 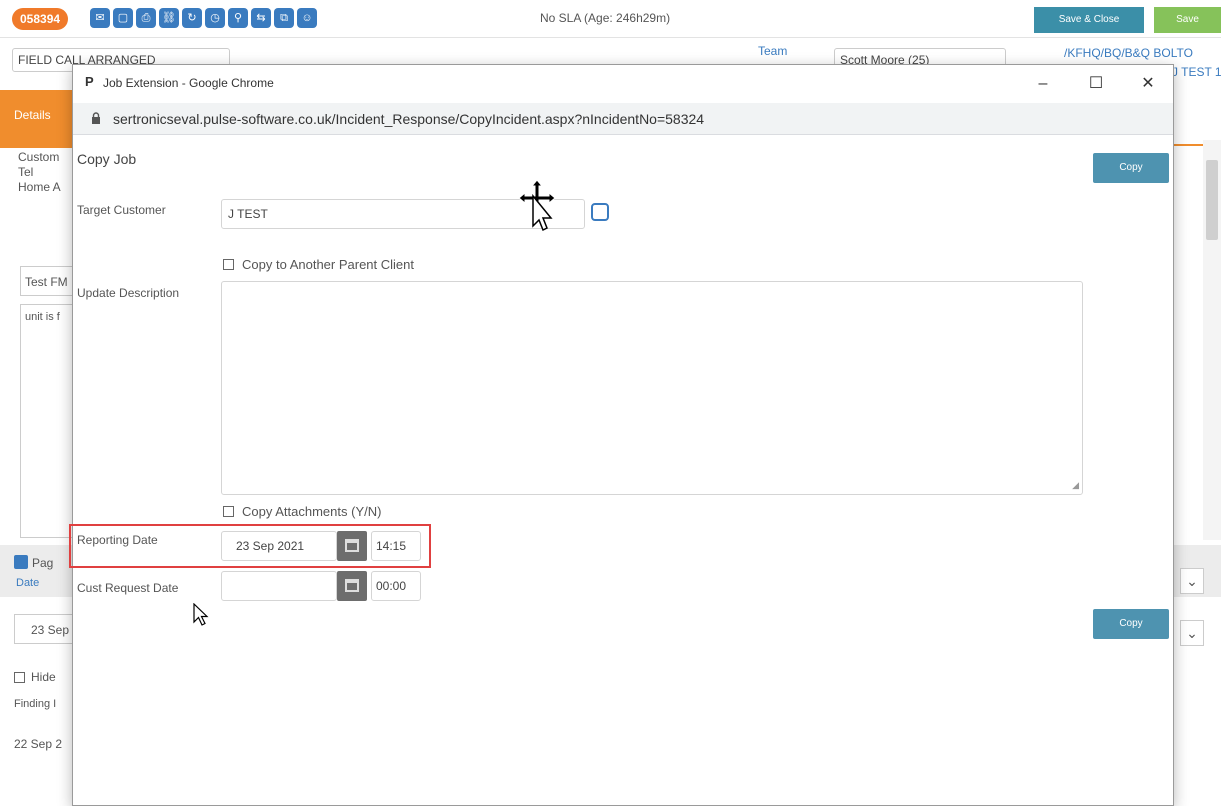 I want to click on save-close-button: Save & Close, so click(x=1089, y=20).